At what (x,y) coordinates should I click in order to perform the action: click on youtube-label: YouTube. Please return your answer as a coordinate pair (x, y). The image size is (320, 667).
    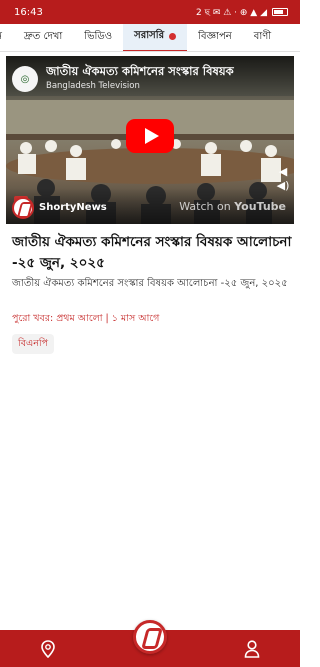
    Looking at the image, I should click on (260, 206).